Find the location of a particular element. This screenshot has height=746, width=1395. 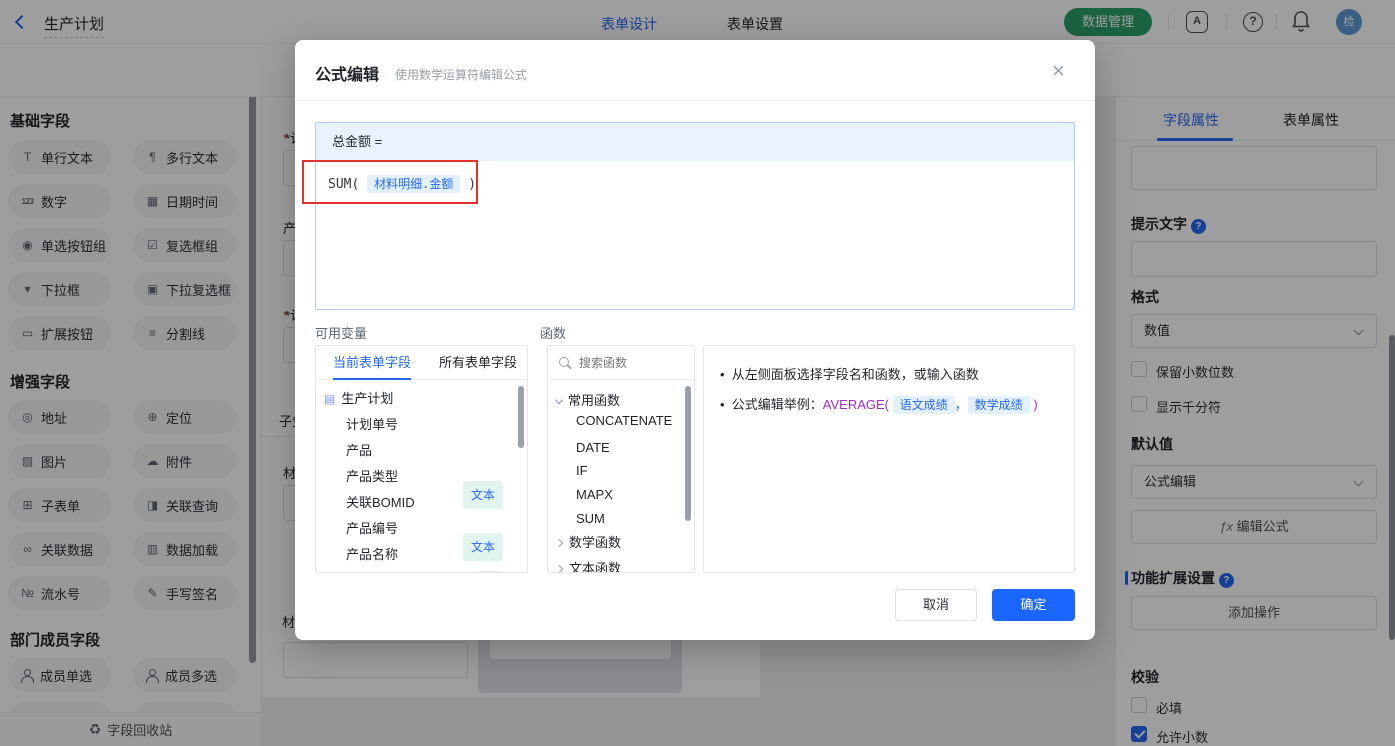

modal-subtitle: 使用数学运算符编辑公式 is located at coordinates (461, 75).